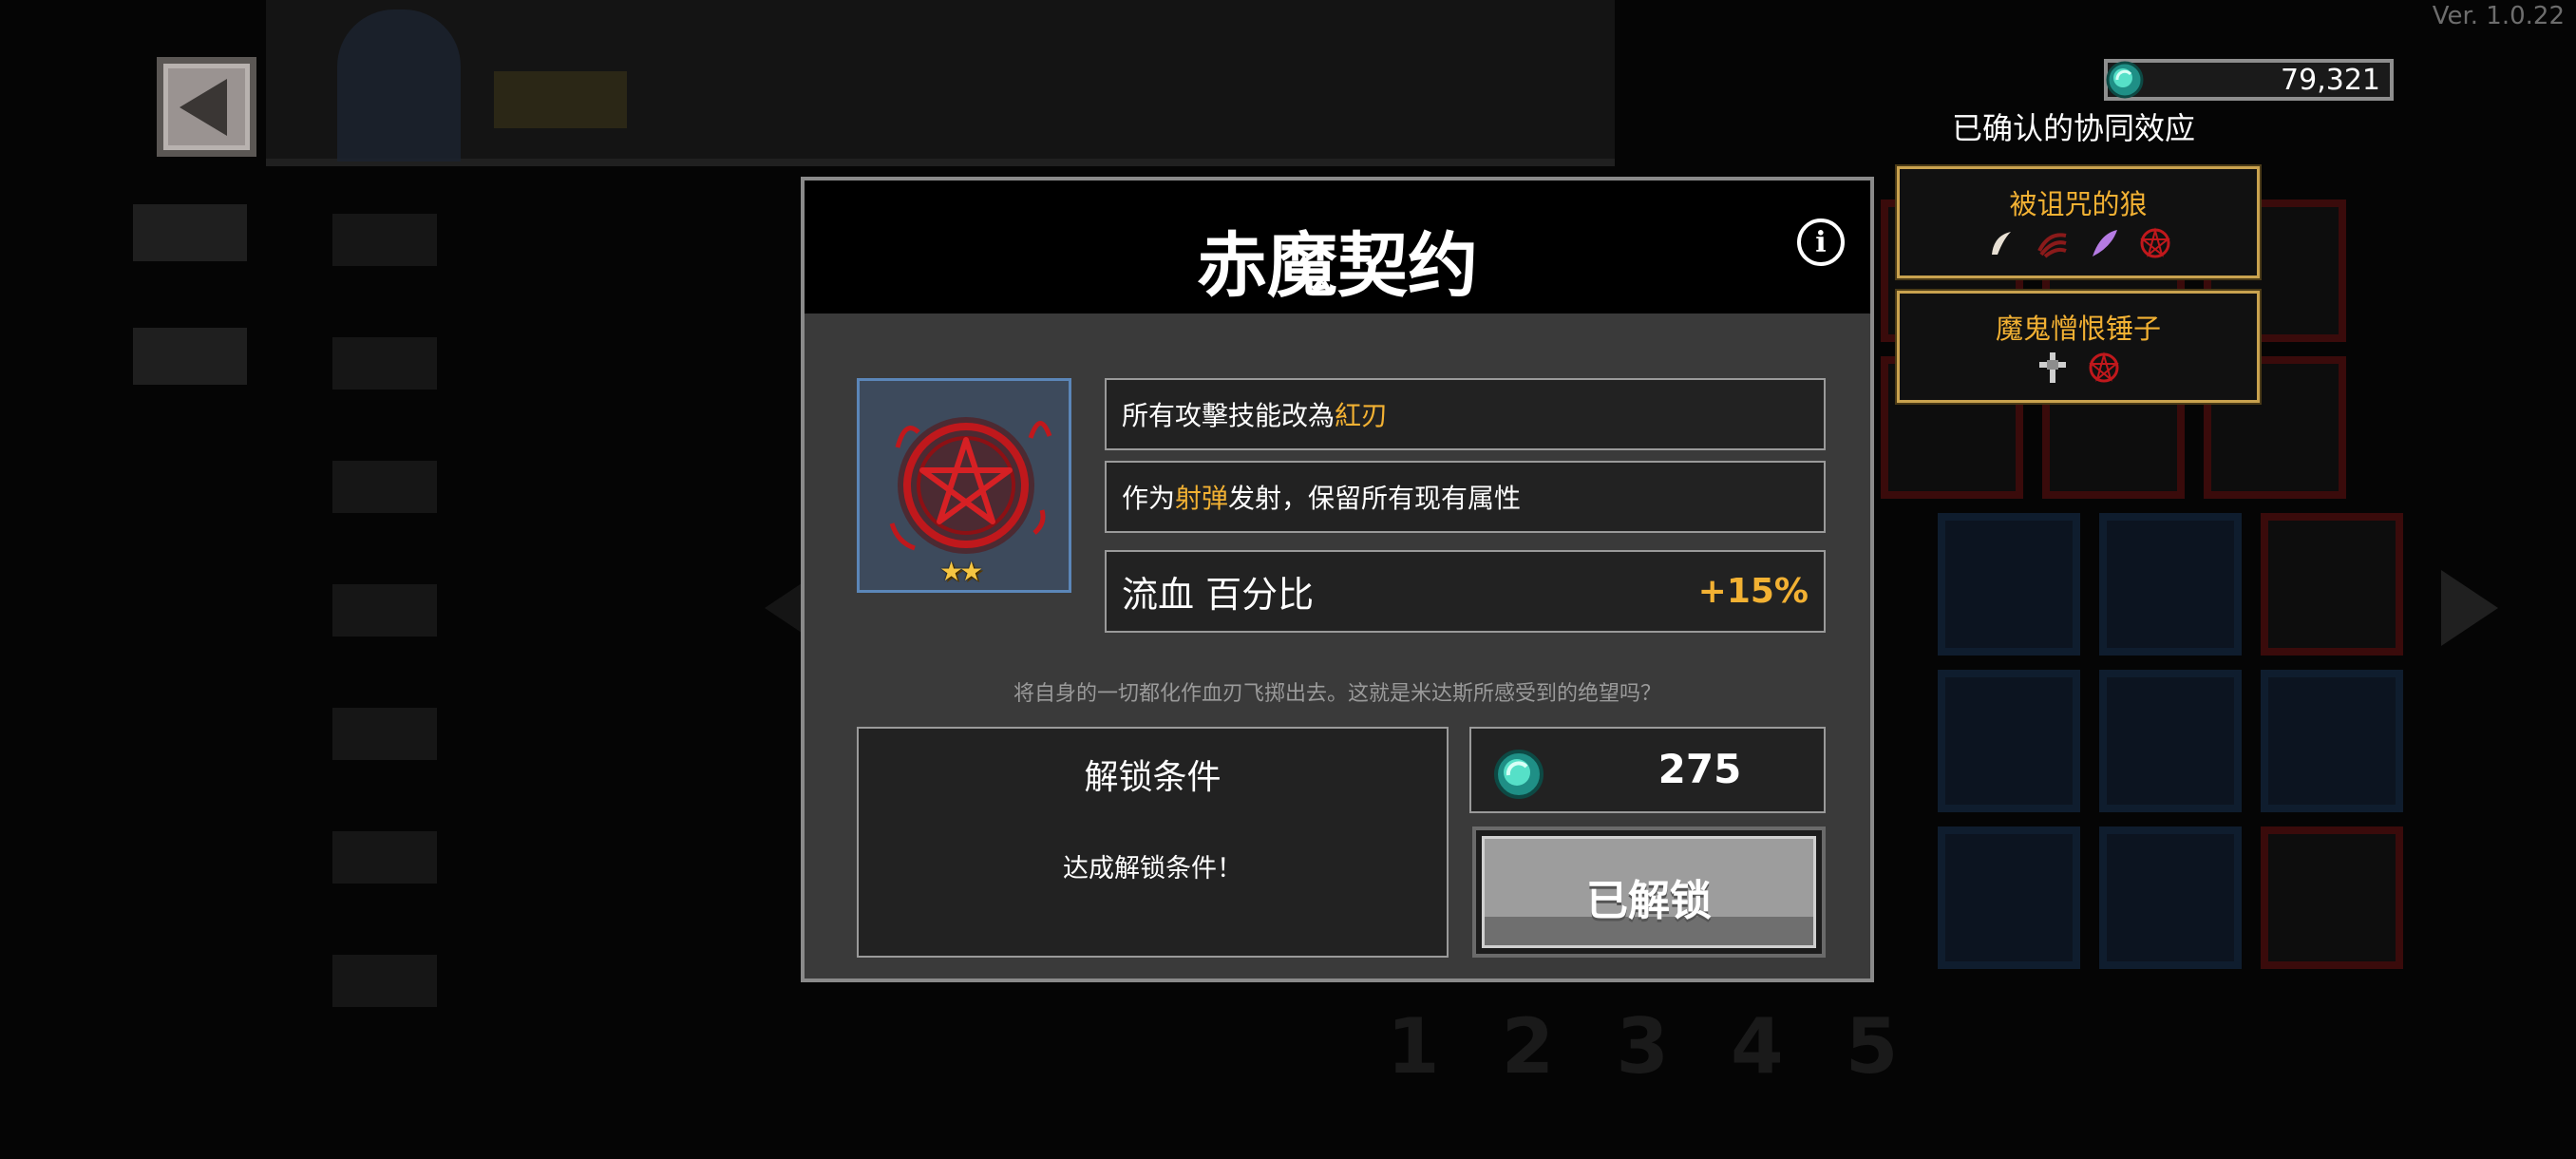 The width and height of the screenshot is (2576, 1159). I want to click on effect-line: 所有攻擊技能改為 紅刃, so click(1465, 414).